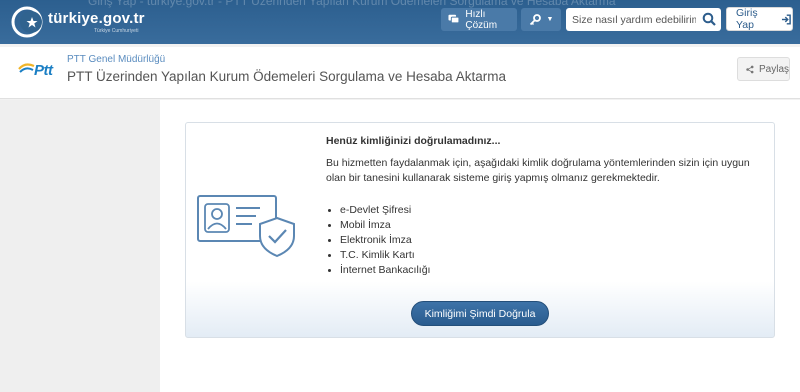 The width and height of the screenshot is (800, 392). I want to click on access-menu-button: ▼, so click(541, 19).